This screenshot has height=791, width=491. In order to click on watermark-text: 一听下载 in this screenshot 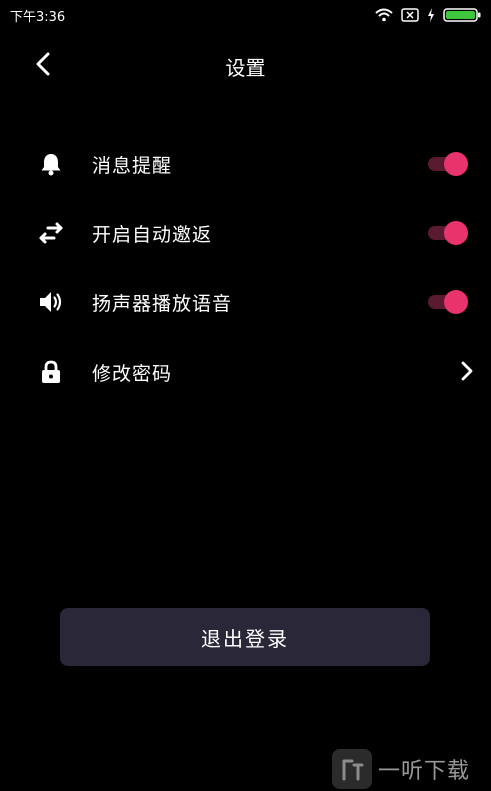, I will do `click(424, 771)`.